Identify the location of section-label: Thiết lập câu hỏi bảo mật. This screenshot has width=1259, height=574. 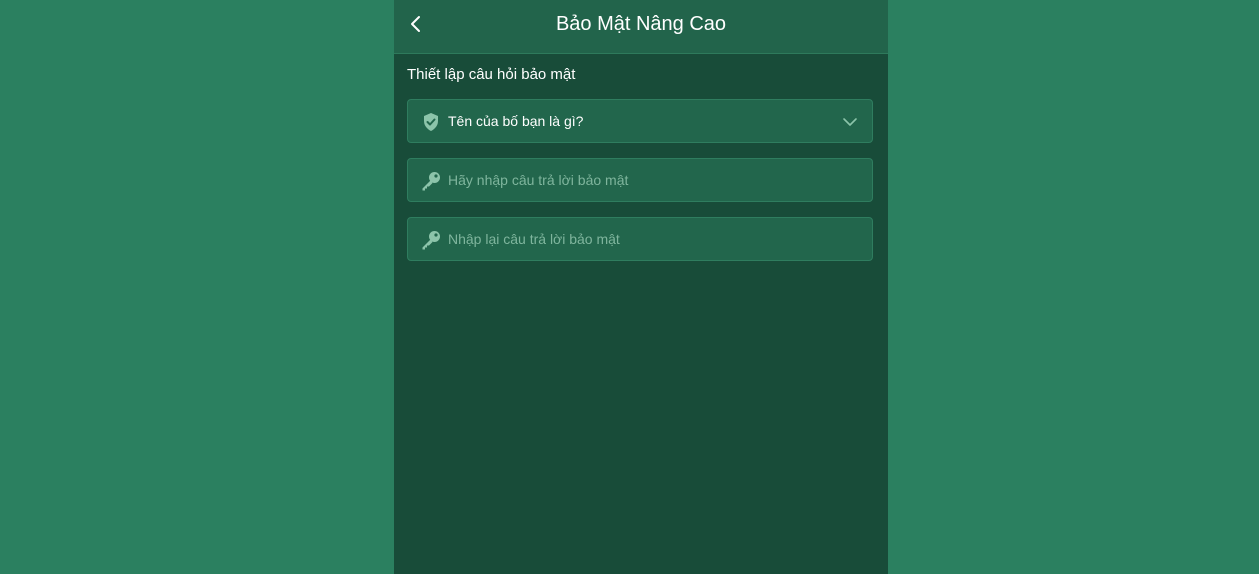
(491, 74).